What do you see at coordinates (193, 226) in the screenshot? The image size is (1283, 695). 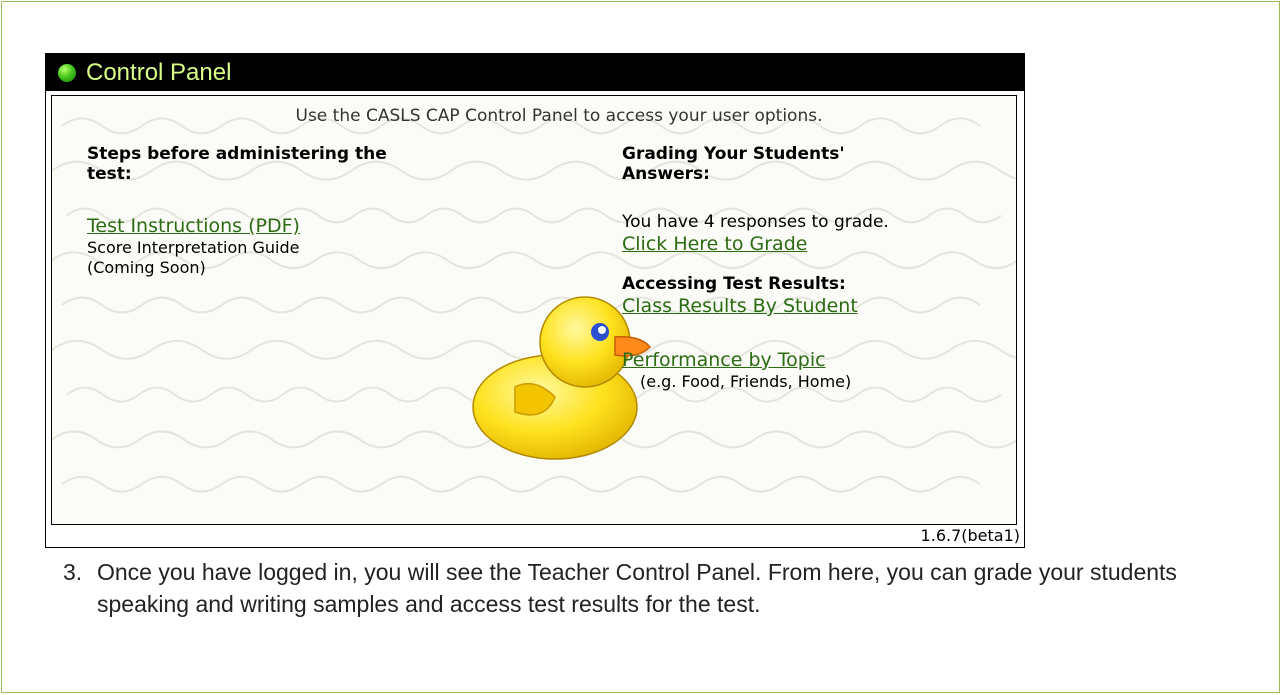 I see `test-instructions-link: Test Instructions (PDF)` at bounding box center [193, 226].